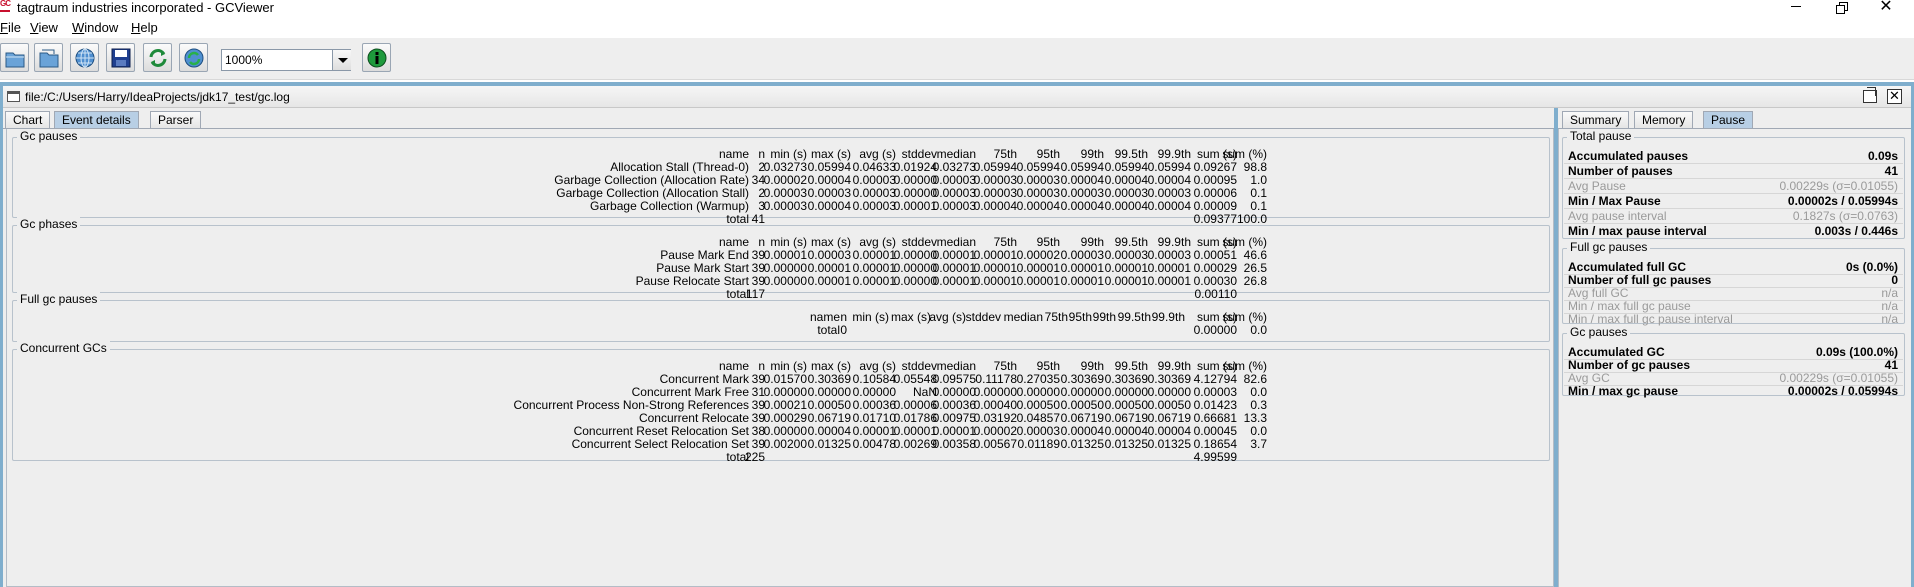 The image size is (1914, 587). Describe the element at coordinates (1215, 457) in the screenshot. I see `total-cell-sum-s: 4.99599` at that location.